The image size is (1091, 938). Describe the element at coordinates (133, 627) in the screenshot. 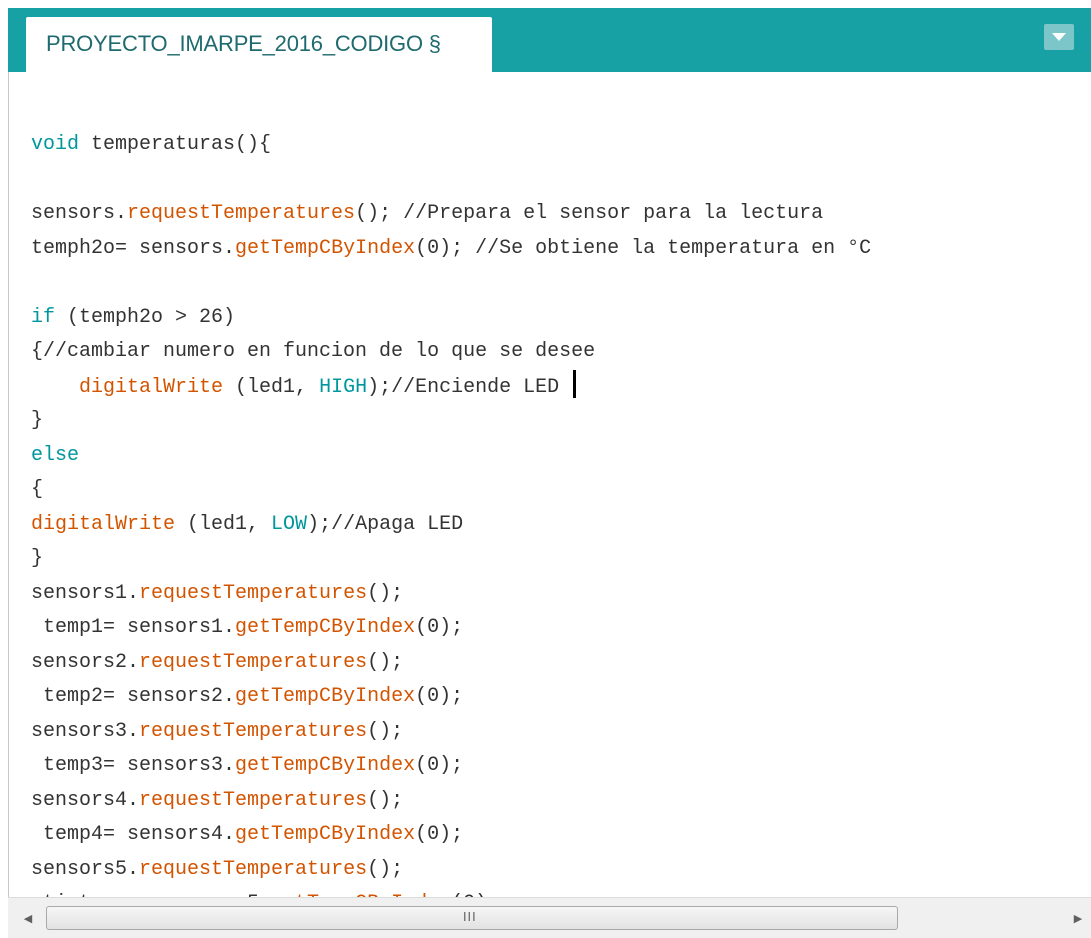

I see `code-token: temp1= sensors1.` at that location.